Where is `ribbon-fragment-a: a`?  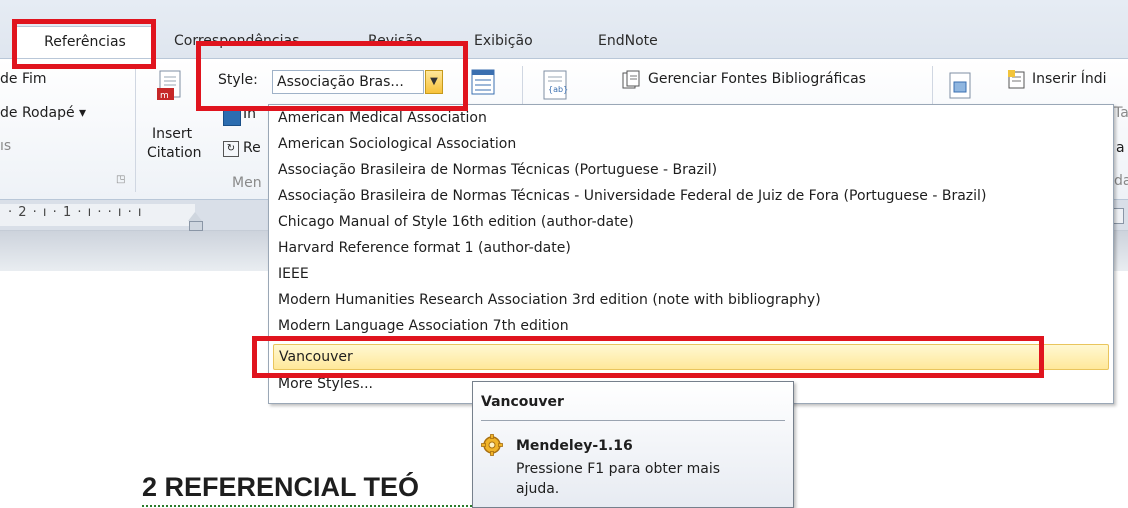
ribbon-fragment-a: a is located at coordinates (1120, 148).